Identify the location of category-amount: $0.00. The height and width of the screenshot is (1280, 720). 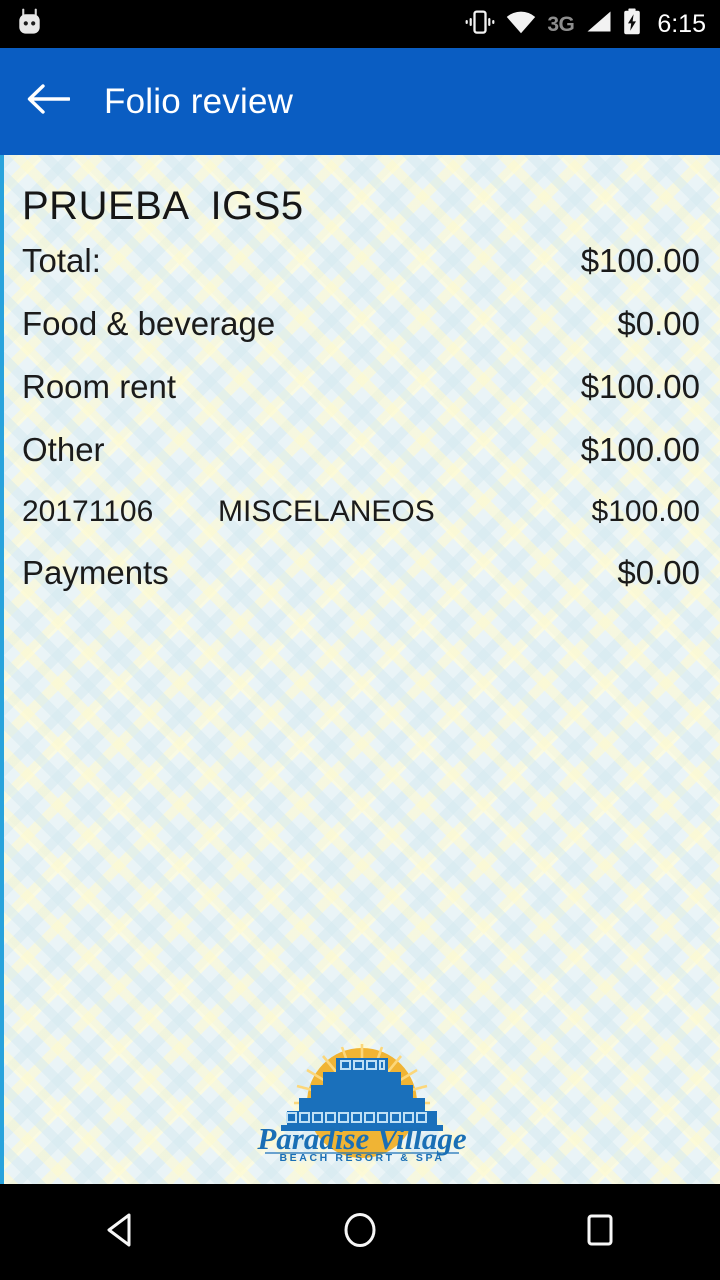
(658, 323).